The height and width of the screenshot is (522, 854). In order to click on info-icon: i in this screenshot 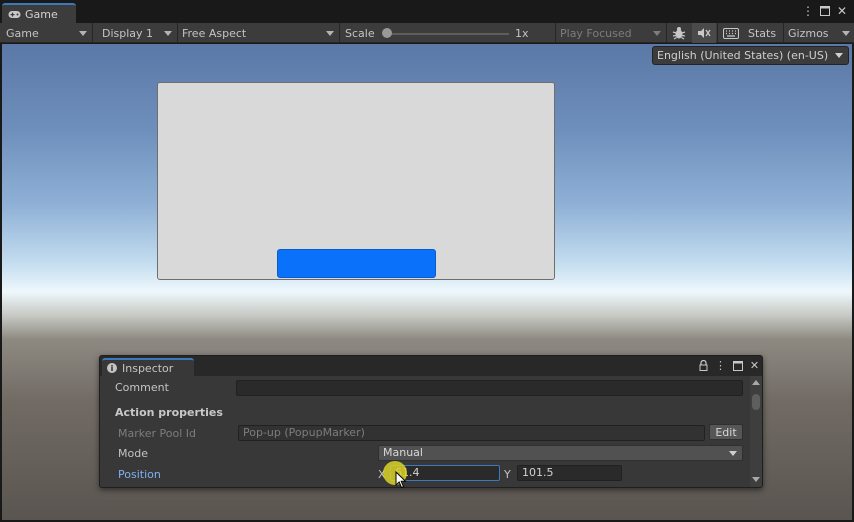, I will do `click(112, 368)`.